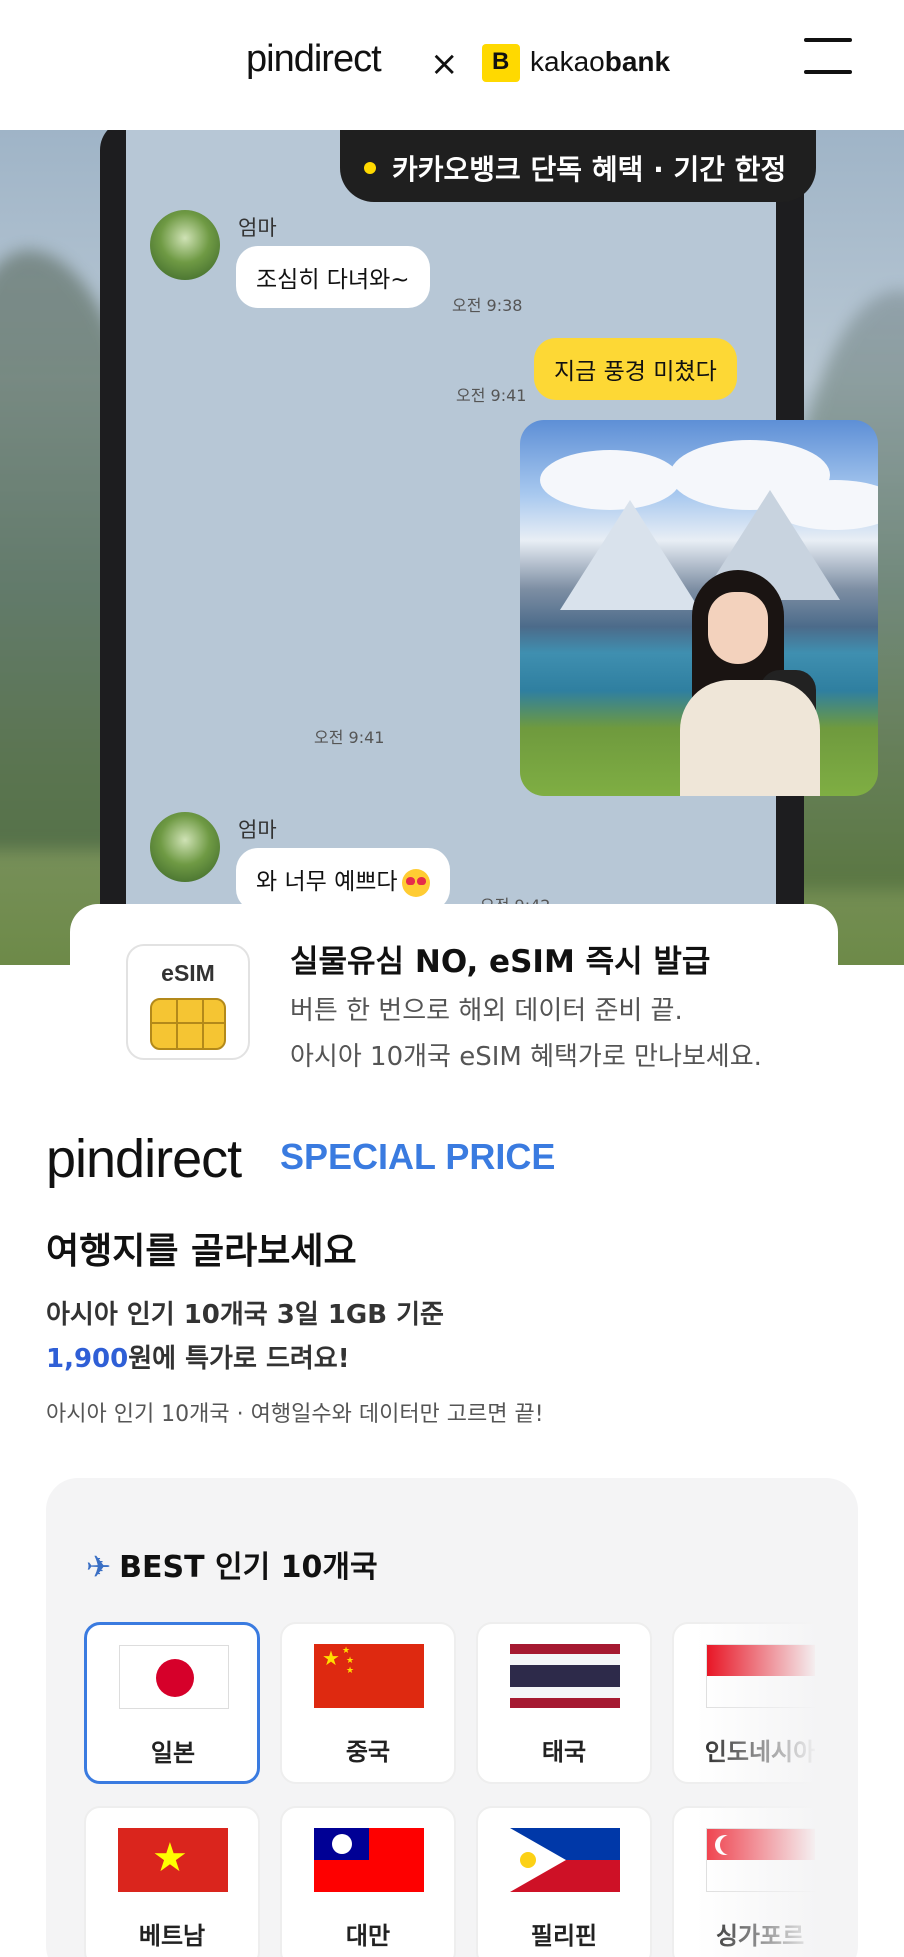 The height and width of the screenshot is (1957, 904). I want to click on chat-bubble: 조심히 다녀와~, so click(333, 277).